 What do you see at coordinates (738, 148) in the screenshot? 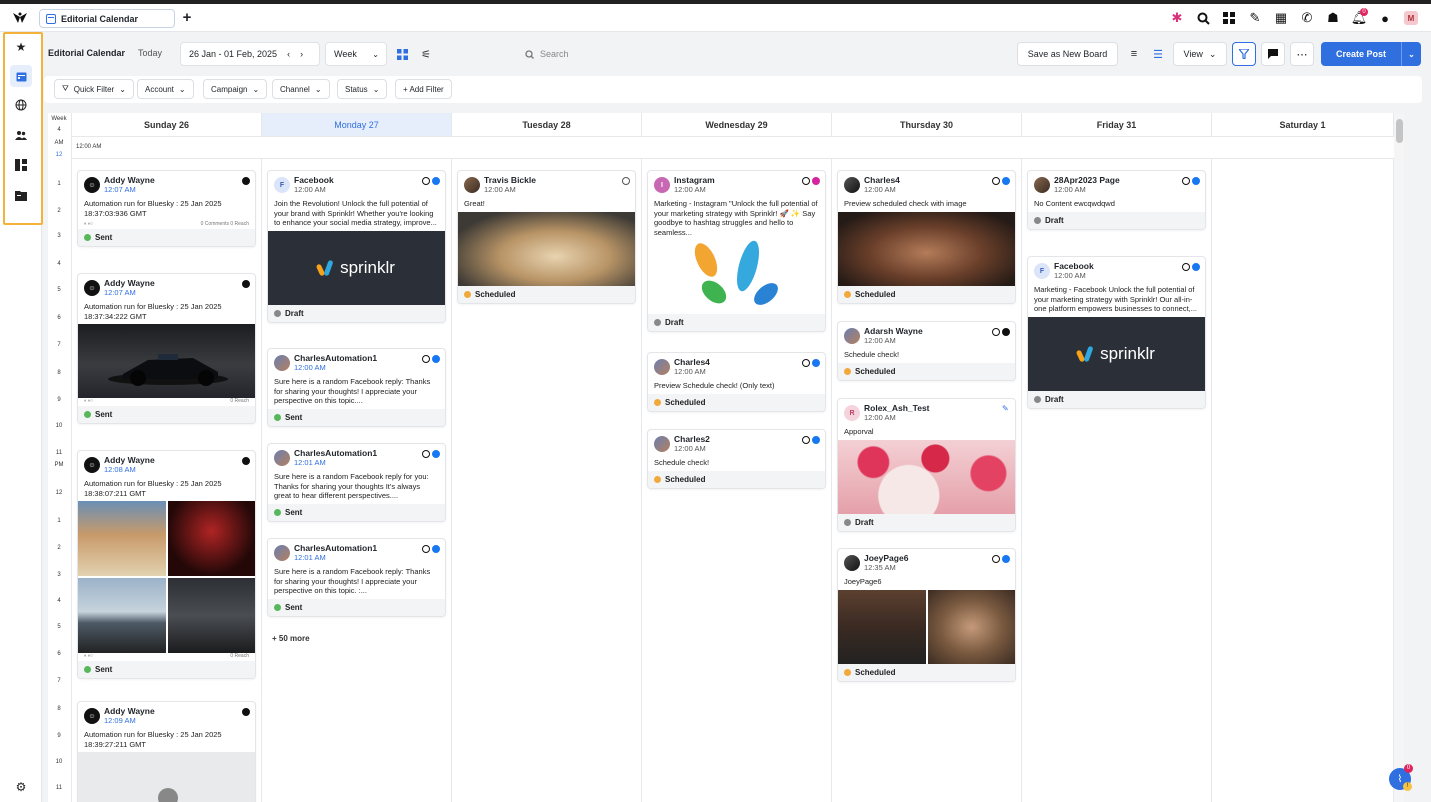
I see `all-day-row: 12:00 AM` at bounding box center [738, 148].